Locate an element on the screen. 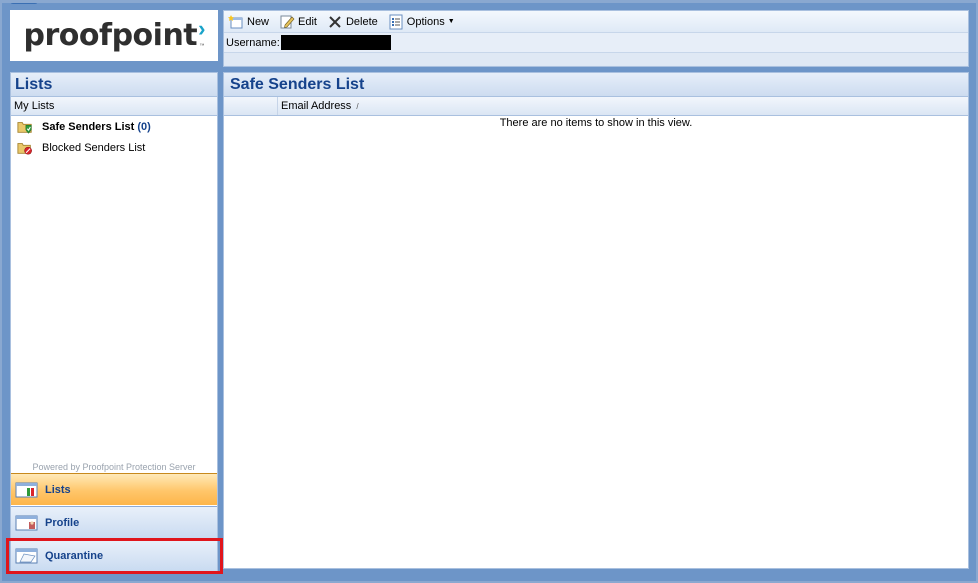 Image resolution: width=978 pixels, height=583 pixels. sidebar-item-blocked-senders: Blocked Senders List is located at coordinates (114, 147).